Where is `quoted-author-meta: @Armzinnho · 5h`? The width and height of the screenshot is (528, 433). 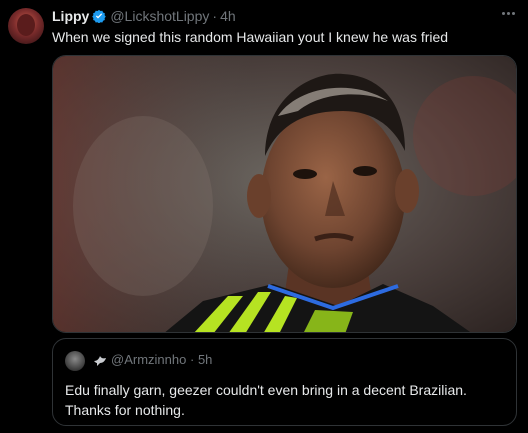 quoted-author-meta: @Armzinnho · 5h is located at coordinates (161, 359).